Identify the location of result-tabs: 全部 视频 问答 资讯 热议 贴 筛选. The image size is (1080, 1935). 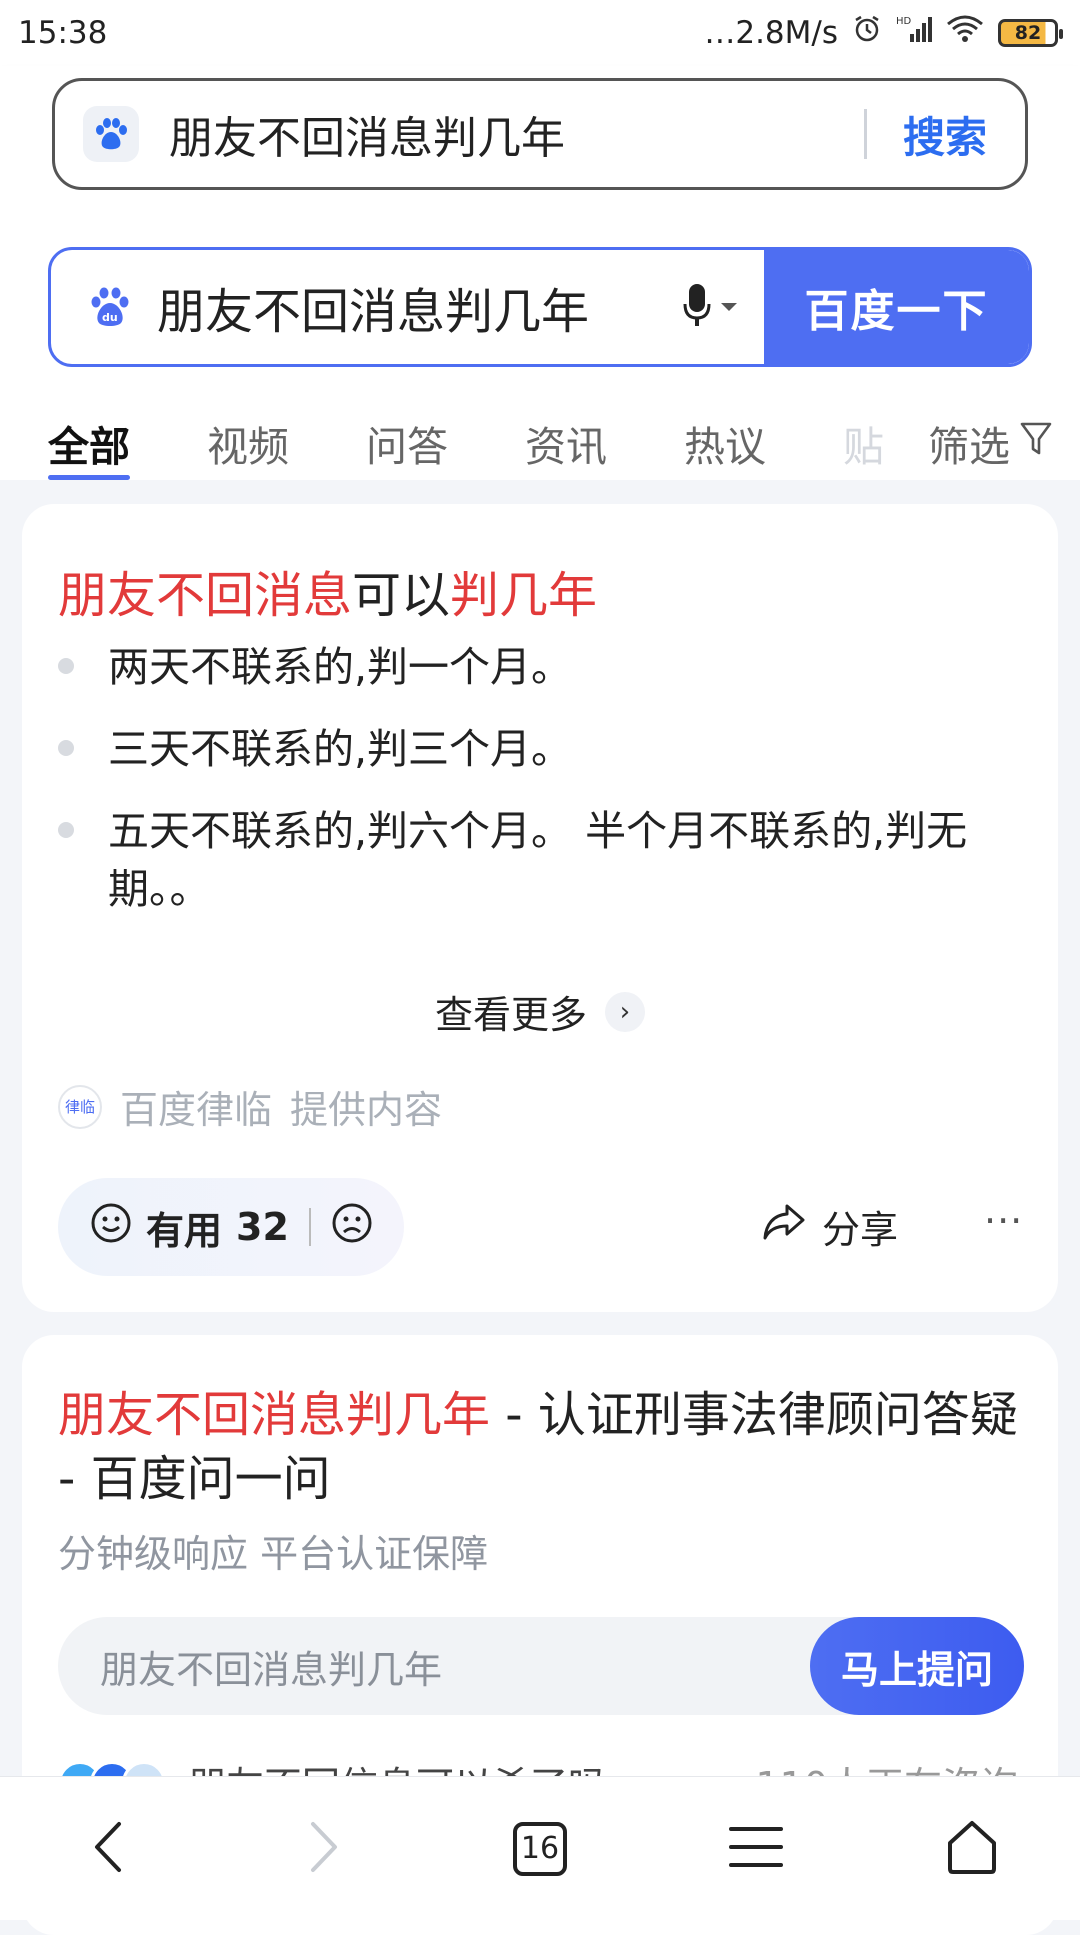
(540, 436).